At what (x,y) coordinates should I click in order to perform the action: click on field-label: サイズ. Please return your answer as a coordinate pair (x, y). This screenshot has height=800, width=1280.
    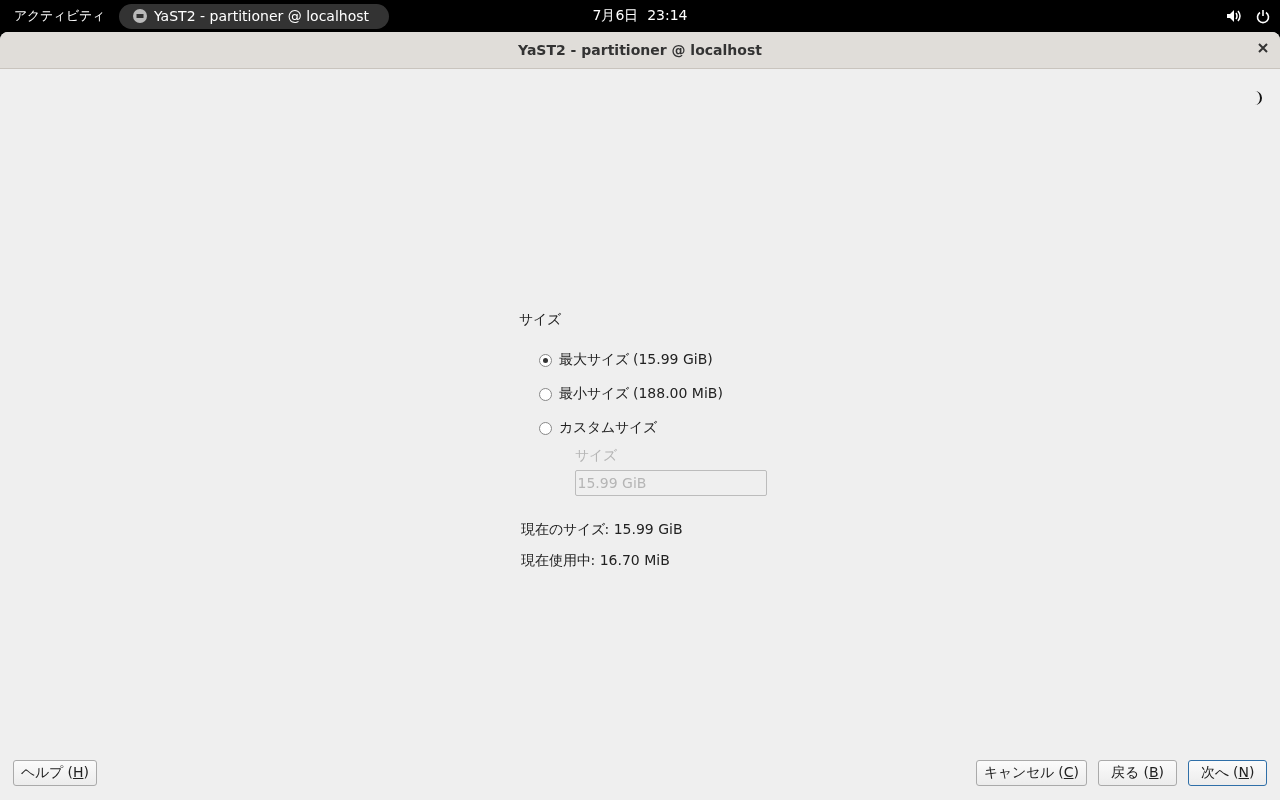
    Looking at the image, I should click on (596, 456).